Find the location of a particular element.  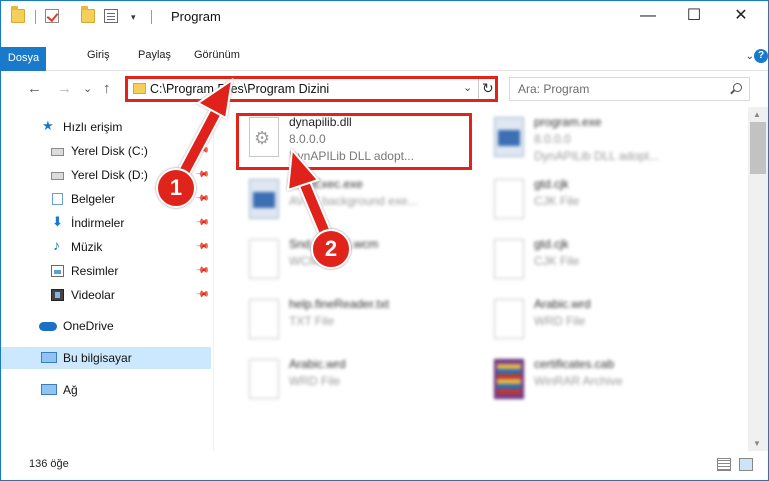

sidebar-item-pictures: Resimler 📌 is located at coordinates (106, 271).